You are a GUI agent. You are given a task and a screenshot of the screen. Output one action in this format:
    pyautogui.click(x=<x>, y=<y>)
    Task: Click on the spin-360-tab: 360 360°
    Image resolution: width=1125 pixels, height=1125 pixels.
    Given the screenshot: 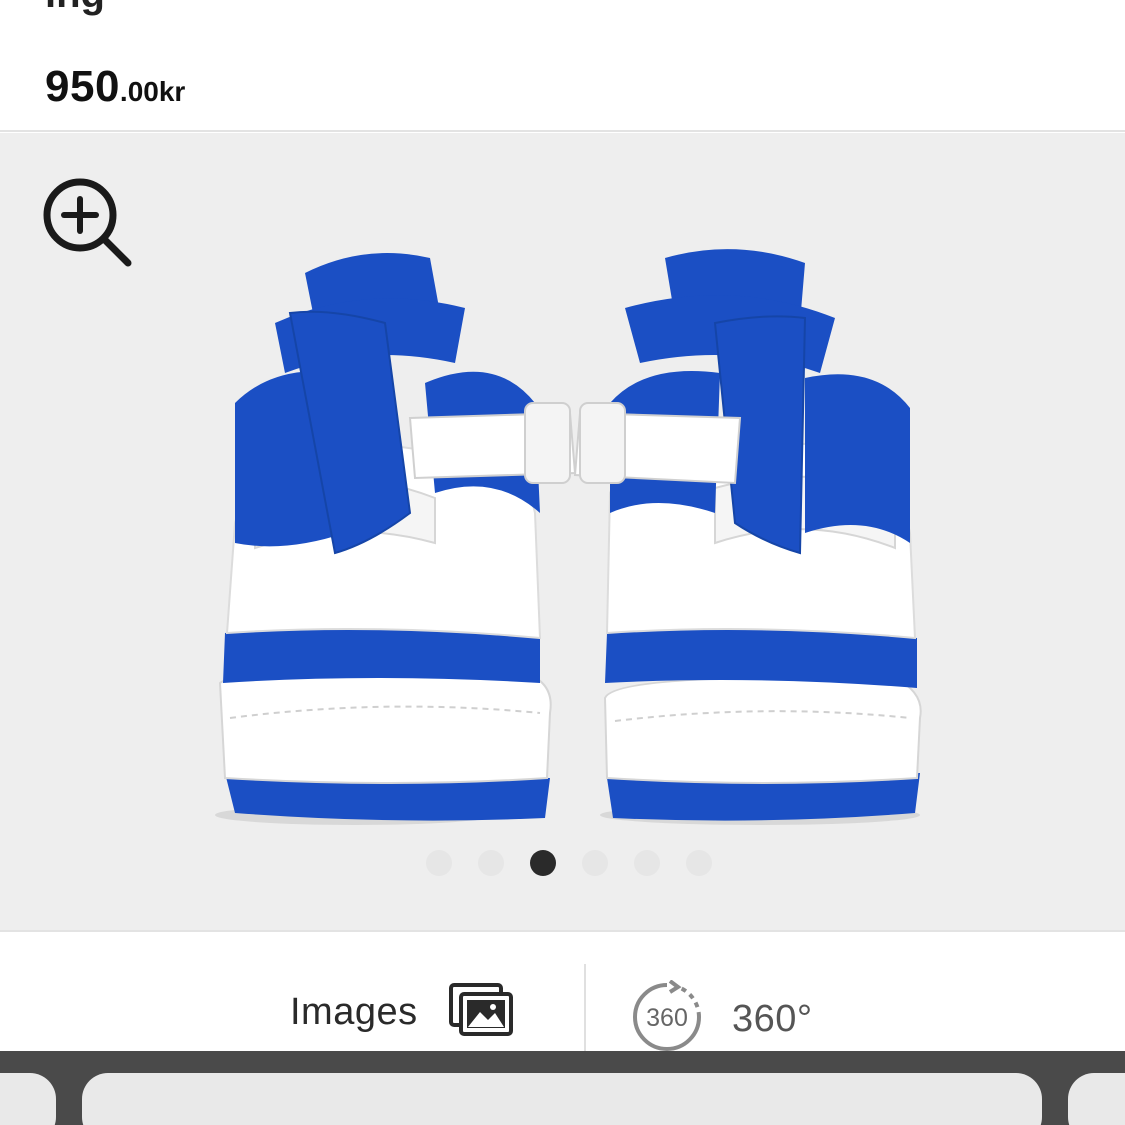 What is the action you would take?
    pyautogui.click(x=721, y=1019)
    